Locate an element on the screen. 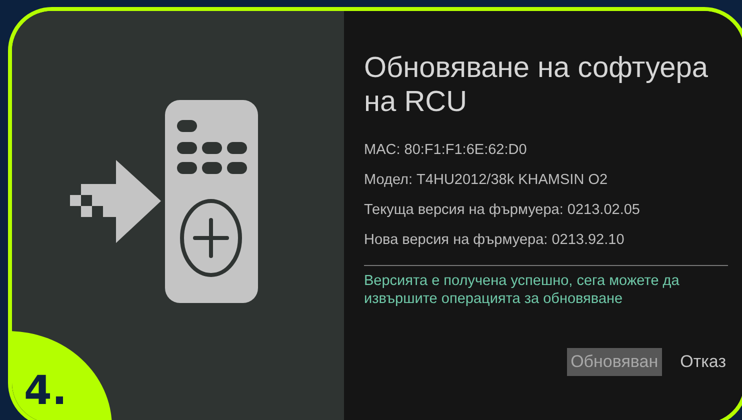  dialog-title: Обновяване на софтуера на RCU is located at coordinates (537, 85).